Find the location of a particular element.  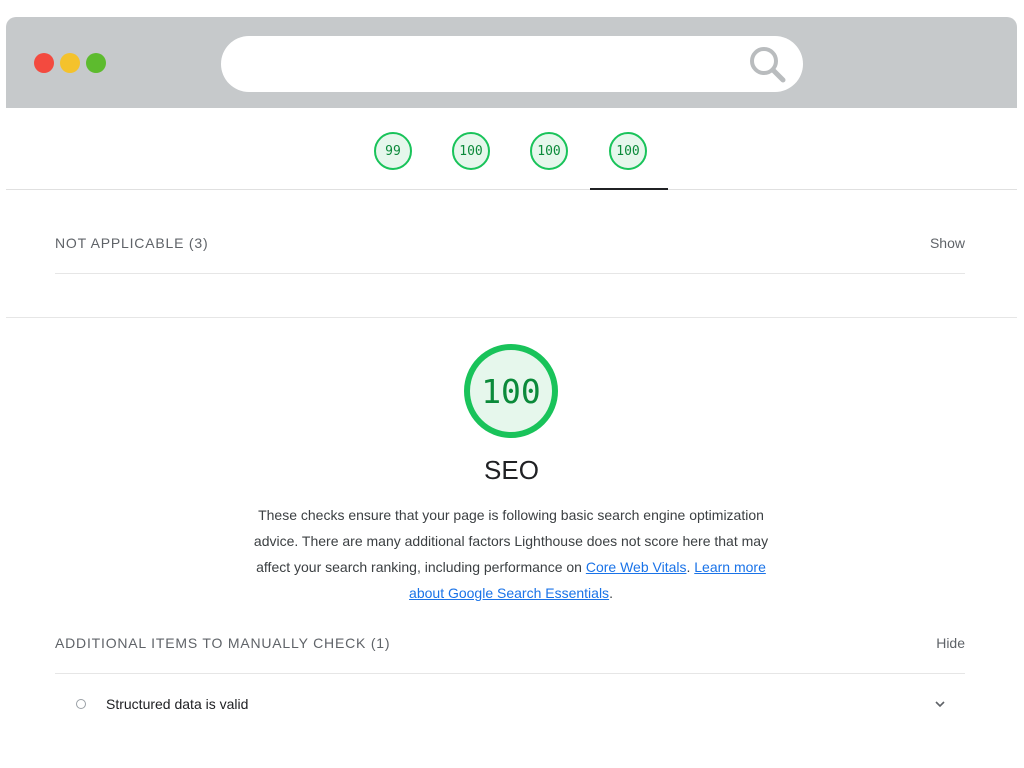

category-gauge-tabs: 99 100 100 100 is located at coordinates (511, 149).